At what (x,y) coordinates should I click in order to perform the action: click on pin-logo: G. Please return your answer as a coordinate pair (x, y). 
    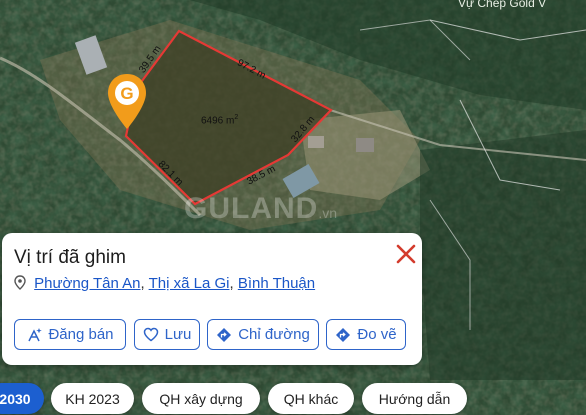
    Looking at the image, I should click on (127, 93).